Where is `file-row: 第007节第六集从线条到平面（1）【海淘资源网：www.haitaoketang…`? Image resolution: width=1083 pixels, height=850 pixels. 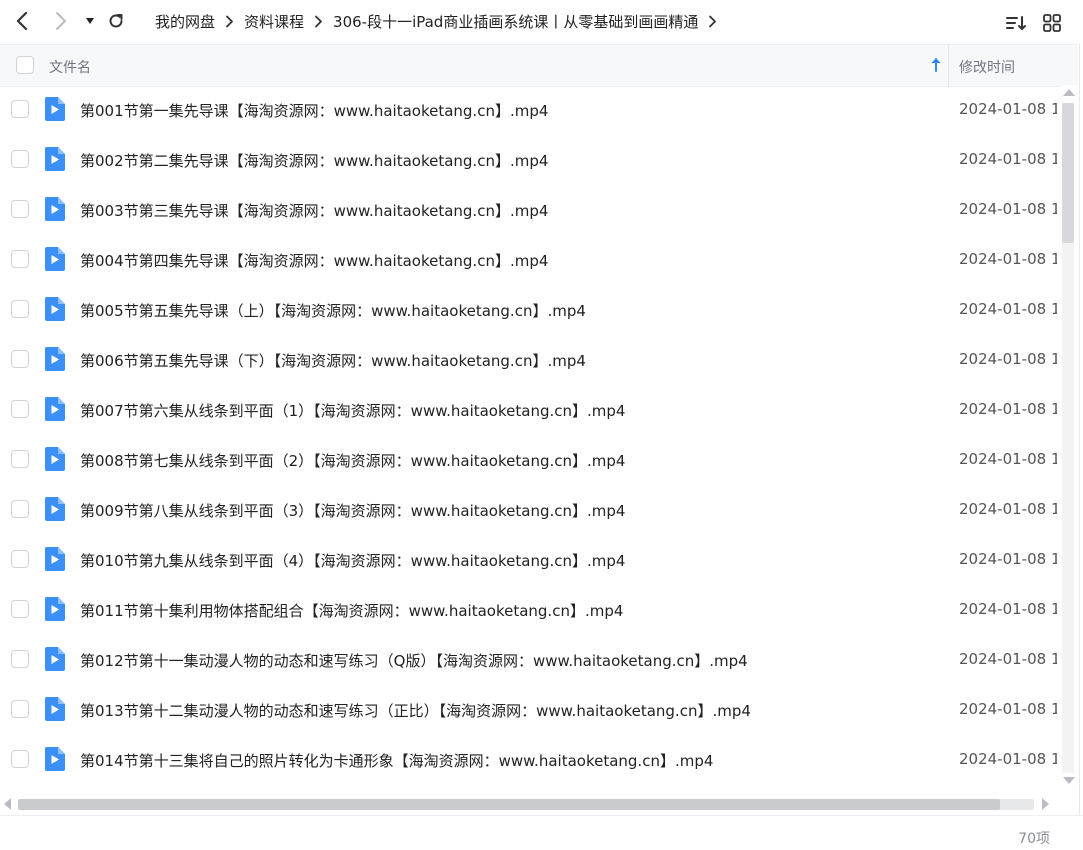
file-row: 第007节第六集从线条到平面（1）【海淘资源网：www.haitaoketang… is located at coordinates (530, 410).